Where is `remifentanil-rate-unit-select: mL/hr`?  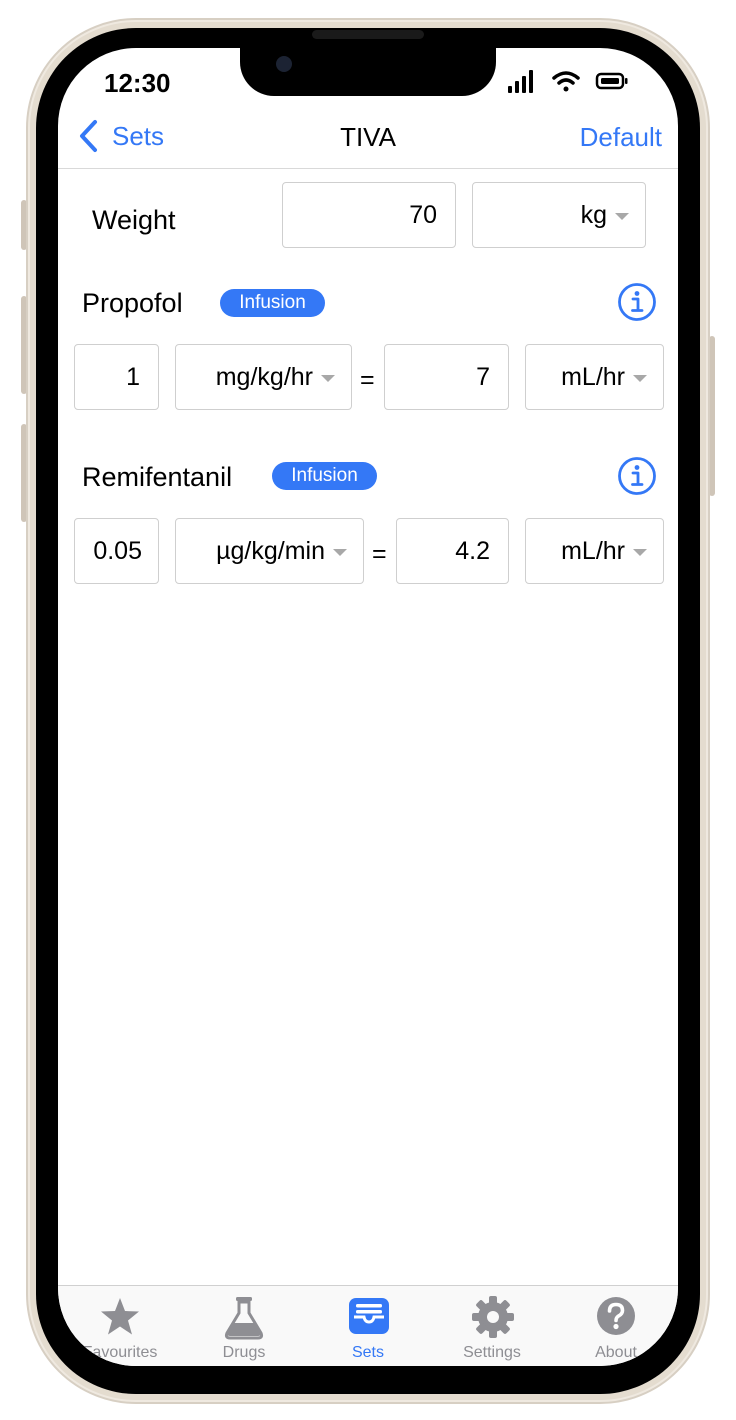 remifentanil-rate-unit-select: mL/hr is located at coordinates (594, 551).